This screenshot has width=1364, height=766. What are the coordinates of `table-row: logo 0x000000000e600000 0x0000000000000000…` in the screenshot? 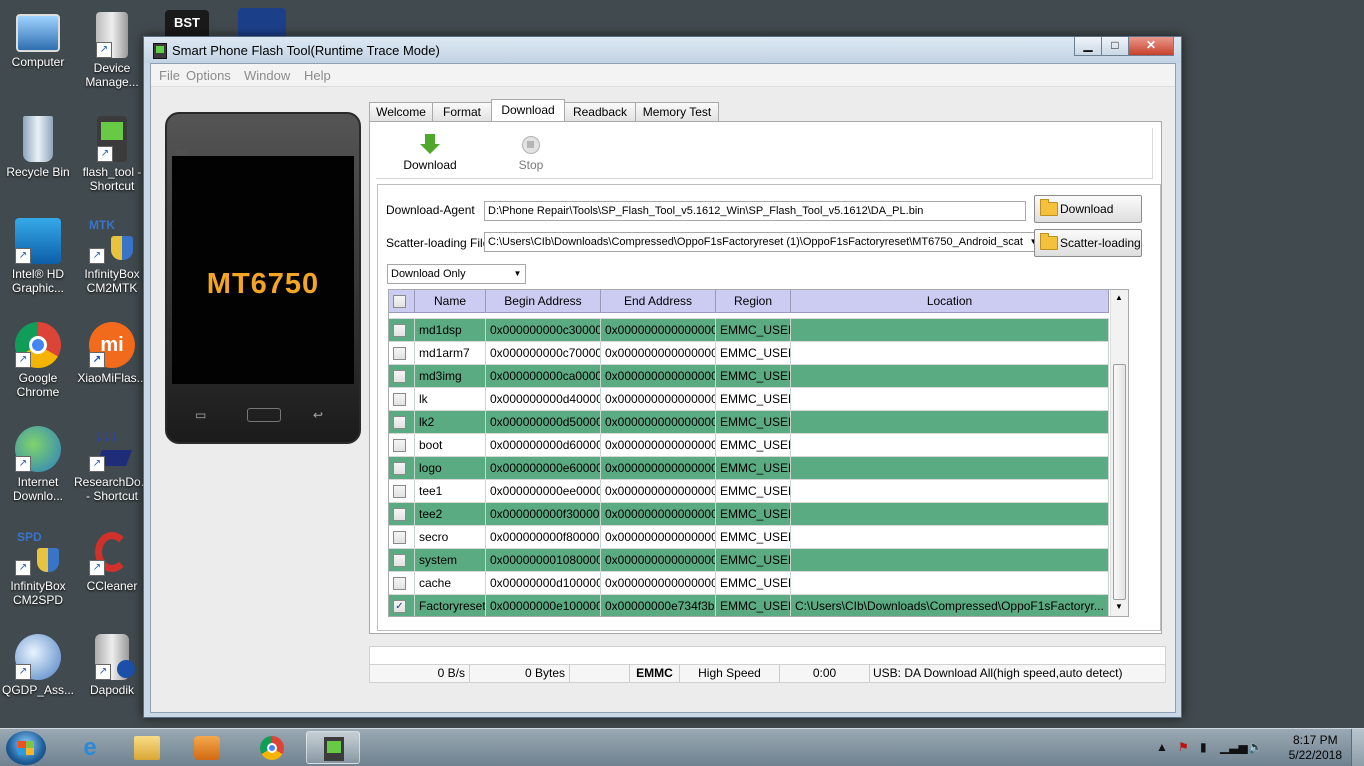 It's located at (749, 468).